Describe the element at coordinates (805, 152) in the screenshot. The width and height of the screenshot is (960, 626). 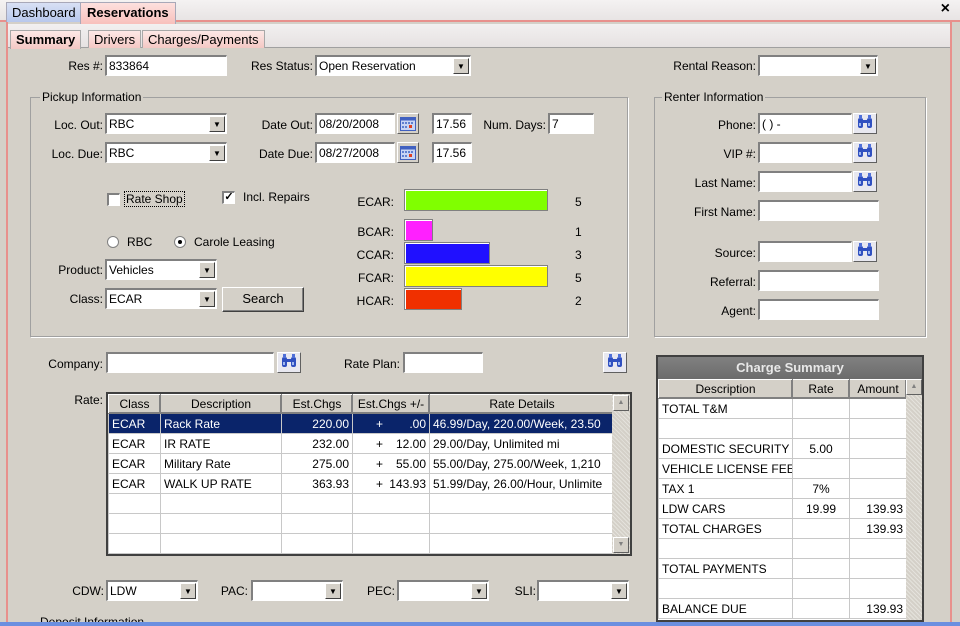
I see `vip-field` at that location.